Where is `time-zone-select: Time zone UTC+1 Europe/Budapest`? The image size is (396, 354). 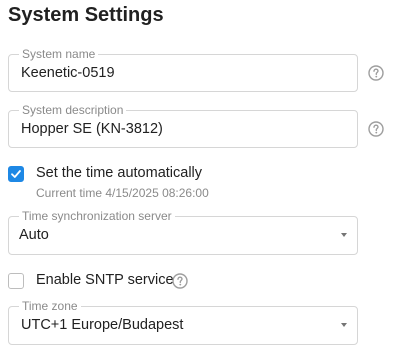 time-zone-select: Time zone UTC+1 Europe/Budapest is located at coordinates (183, 322).